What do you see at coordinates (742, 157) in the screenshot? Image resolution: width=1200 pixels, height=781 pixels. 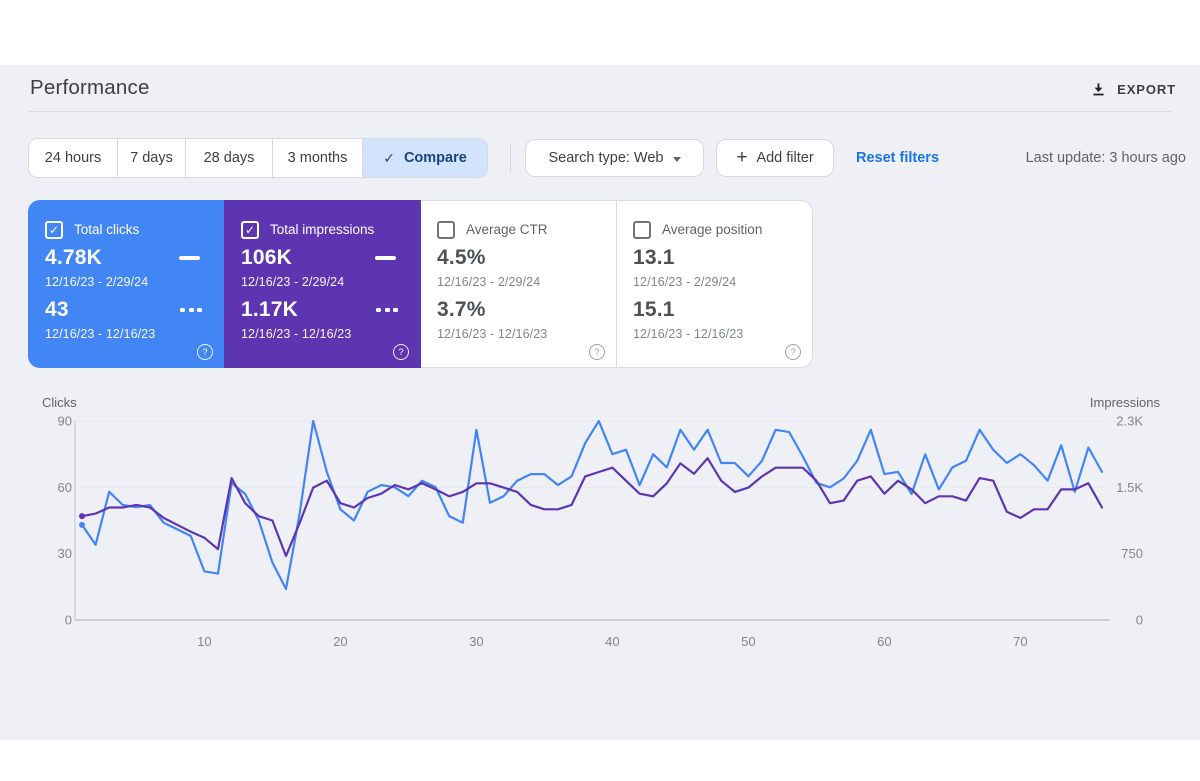 I see `plus-icon: +` at bounding box center [742, 157].